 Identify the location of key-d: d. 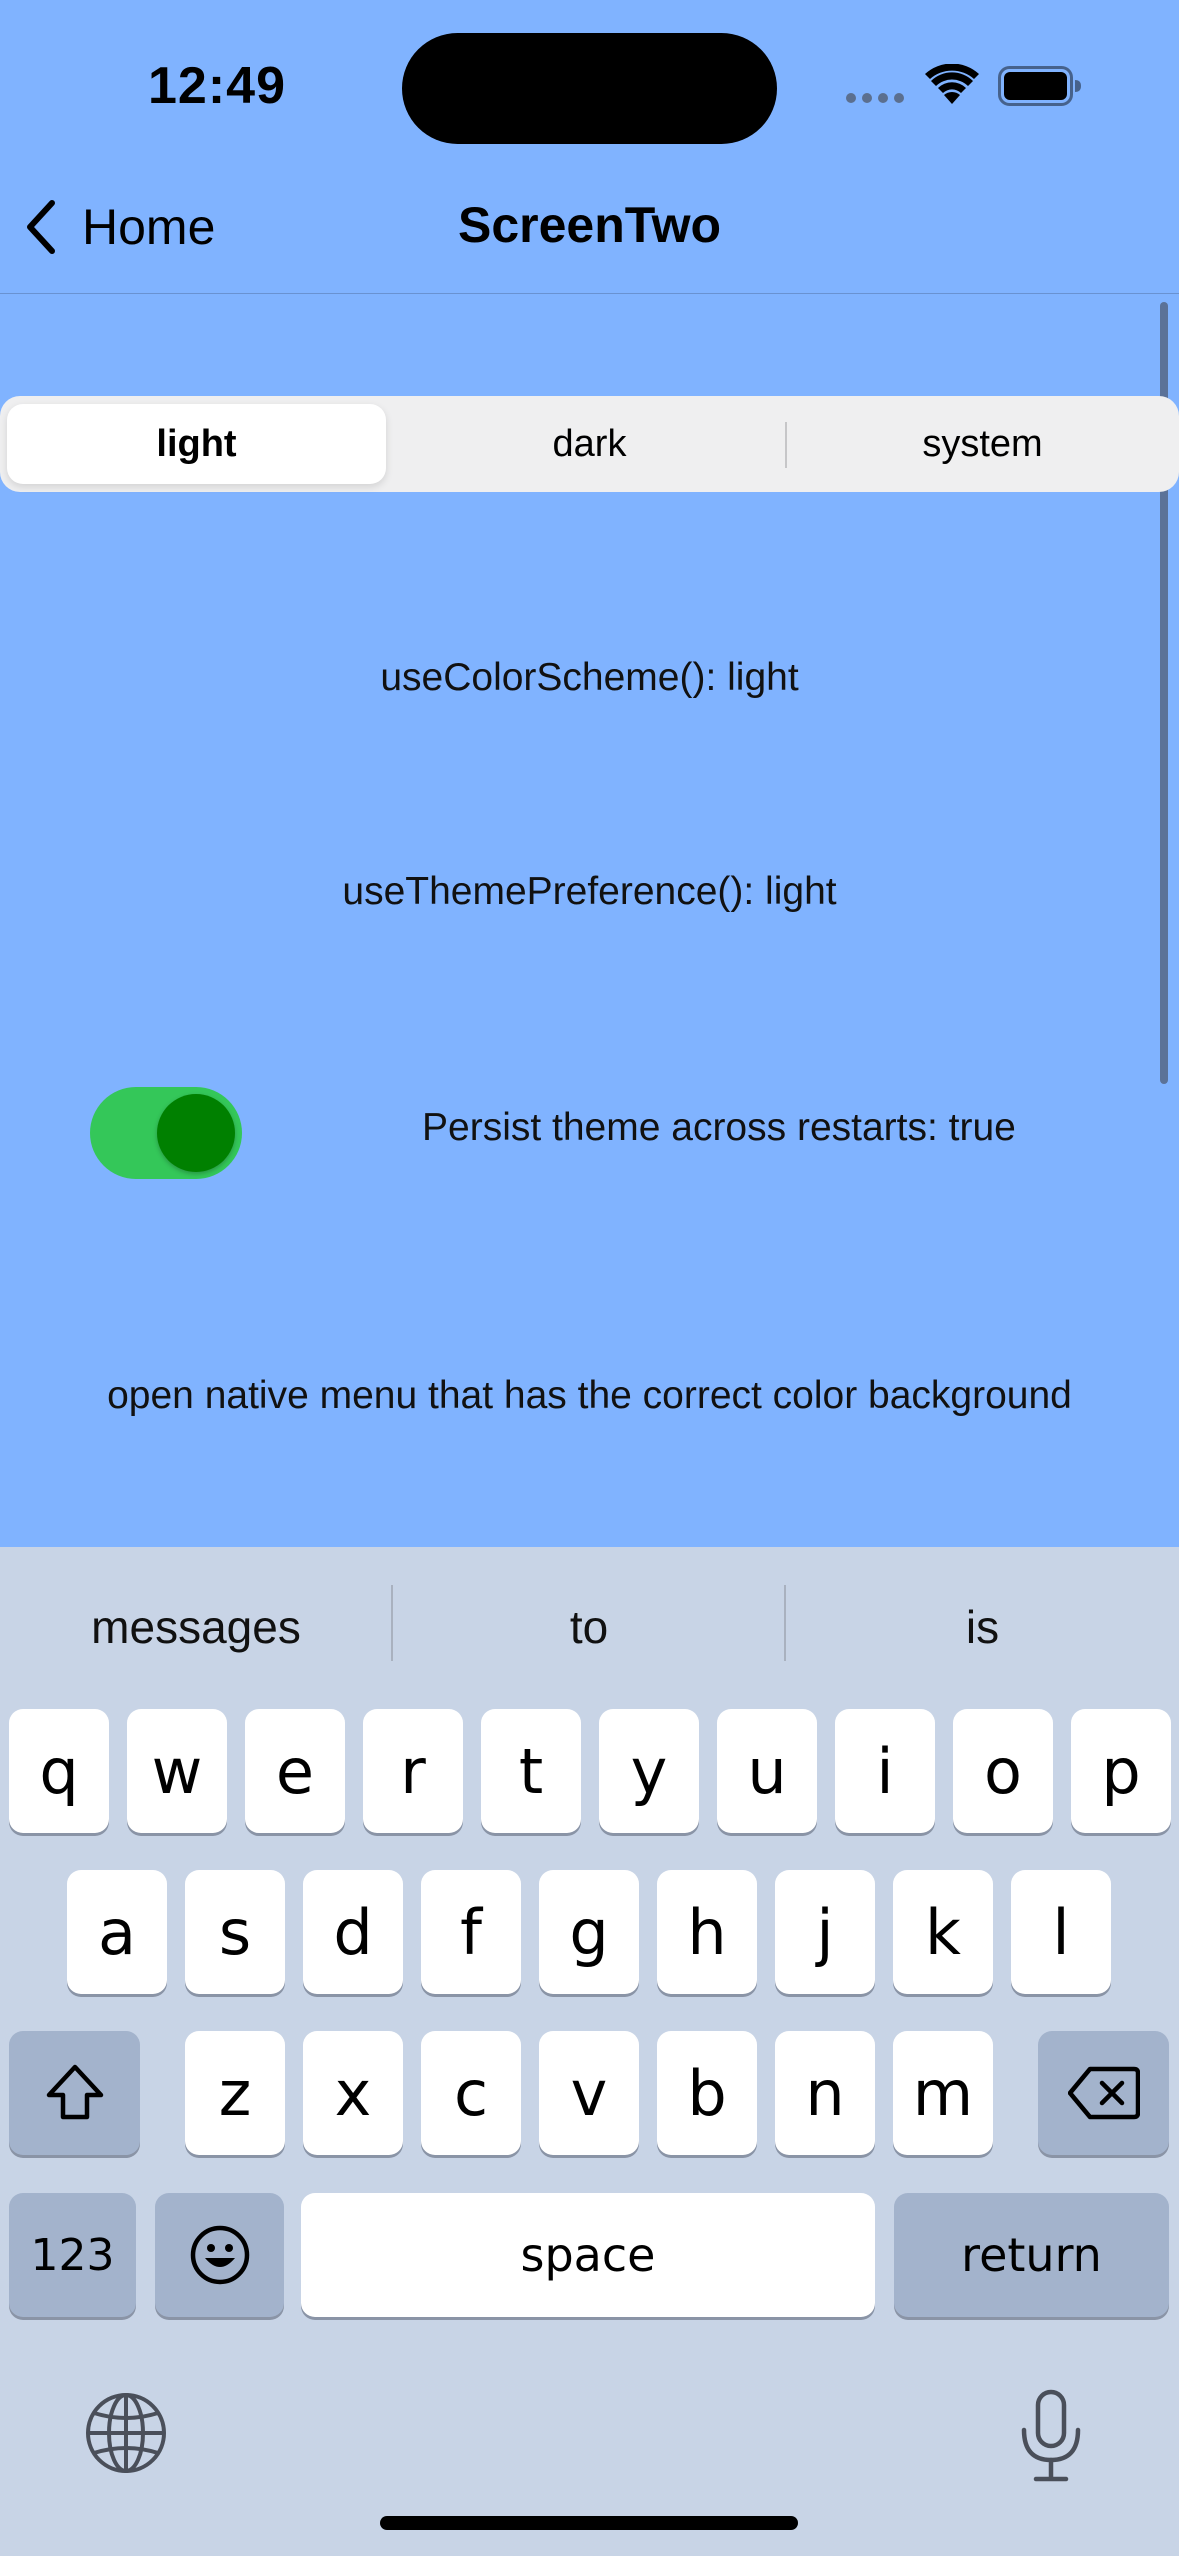
(353, 1932).